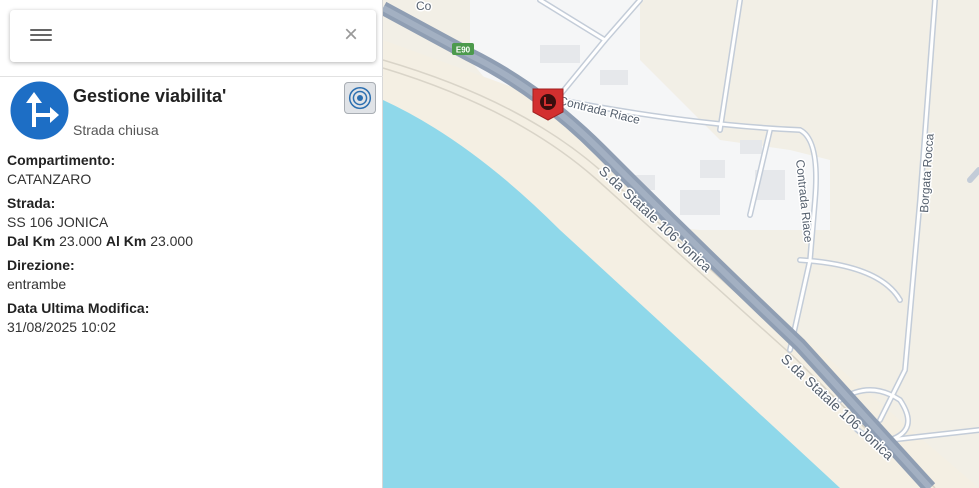  I want to click on divider, so click(191, 76).